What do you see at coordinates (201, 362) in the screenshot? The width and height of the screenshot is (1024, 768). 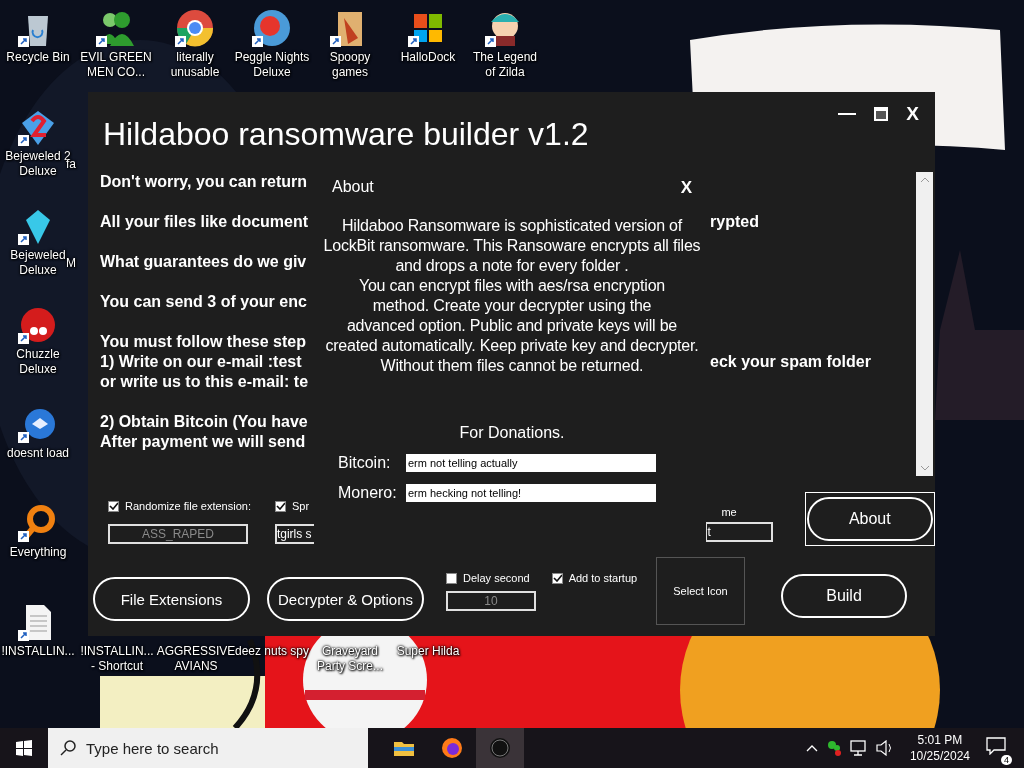 I see `note-text: 1) Write on our e-mail :test` at bounding box center [201, 362].